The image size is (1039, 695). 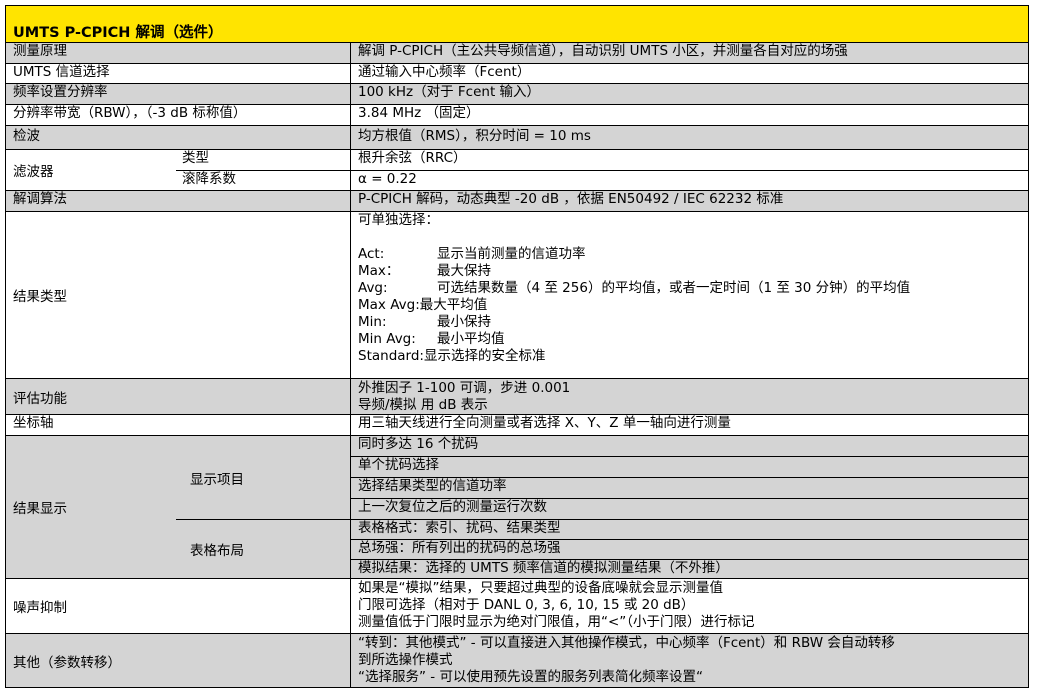 What do you see at coordinates (178, 200) in the screenshot?
I see `row-label-demod: 解调算法` at bounding box center [178, 200].